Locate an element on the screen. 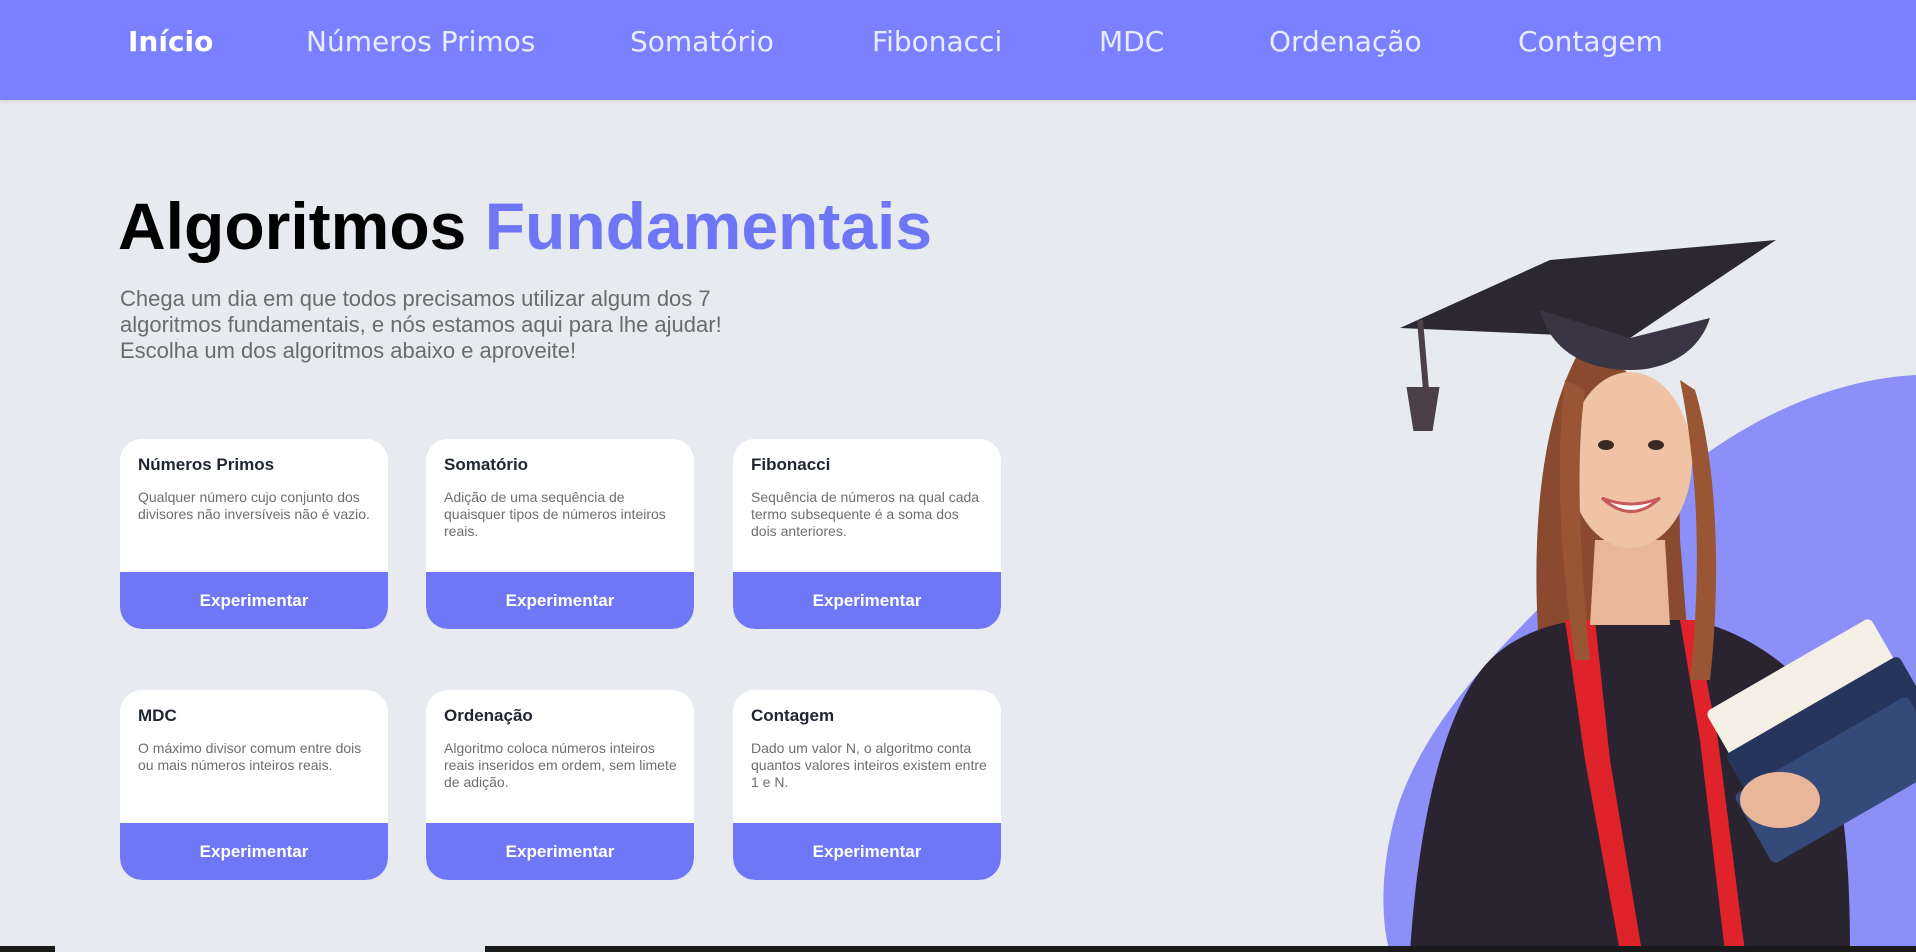 Image resolution: width=1916 pixels, height=952 pixels. nav-item-mdc: MDC is located at coordinates (1131, 41).